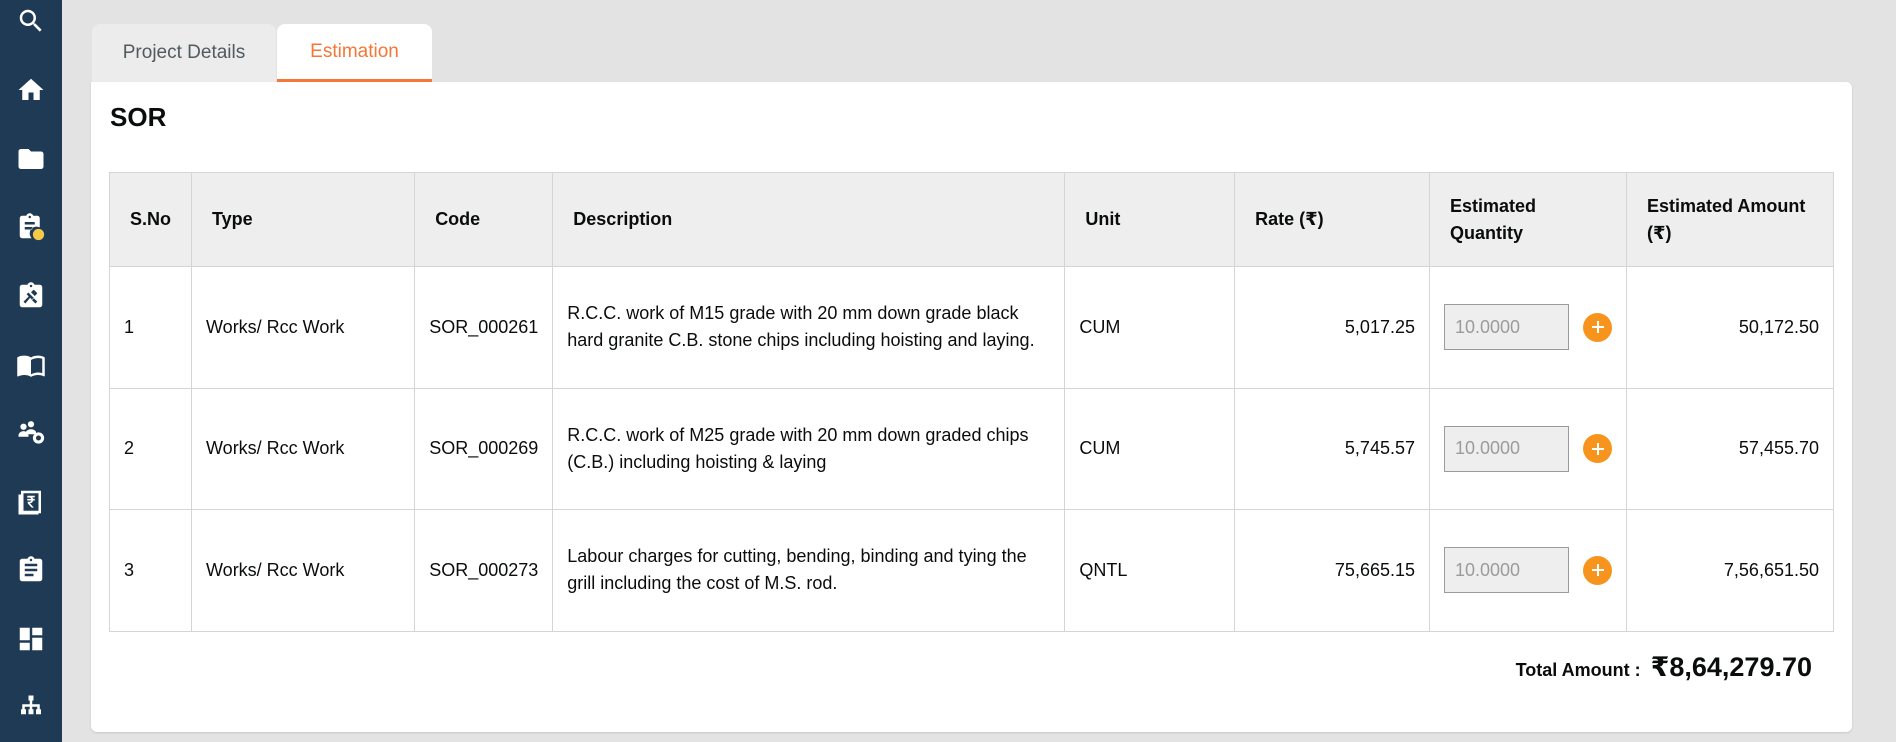  I want to click on cell-amount: 50,172.50, so click(1730, 327).